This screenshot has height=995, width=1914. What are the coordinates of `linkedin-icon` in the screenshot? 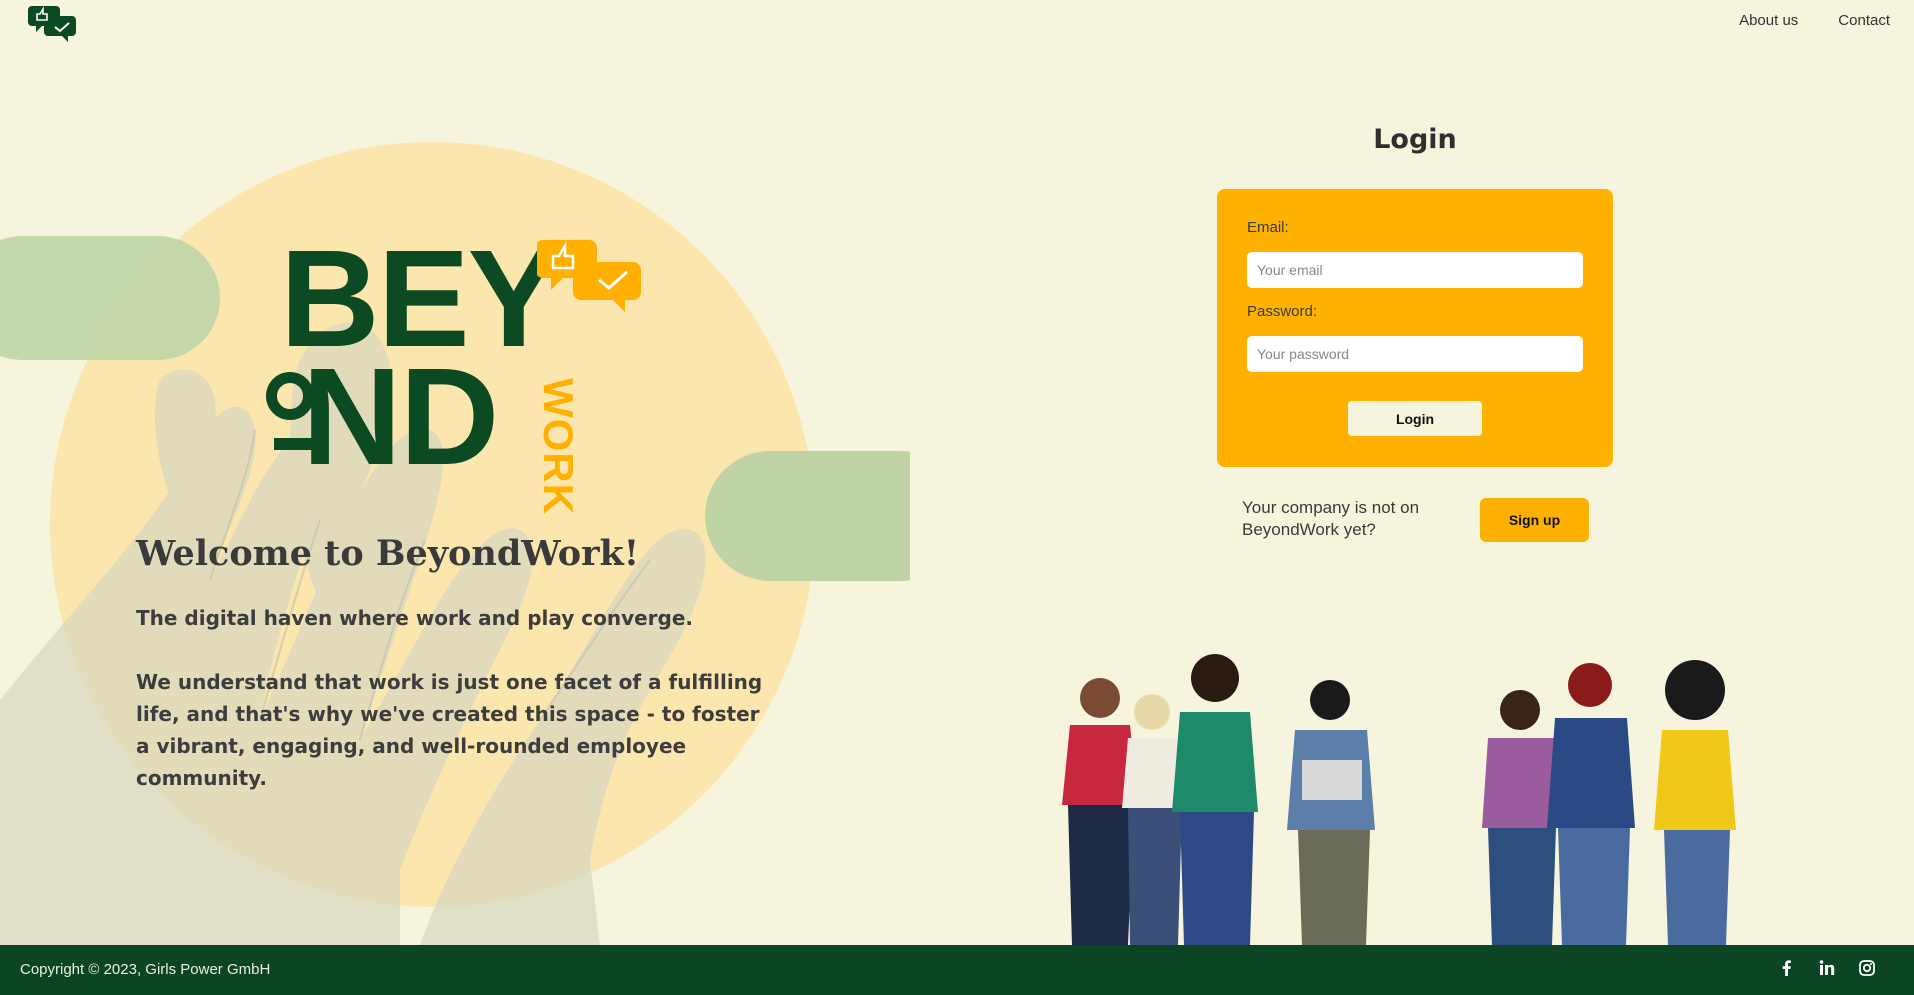 It's located at (1827, 968).